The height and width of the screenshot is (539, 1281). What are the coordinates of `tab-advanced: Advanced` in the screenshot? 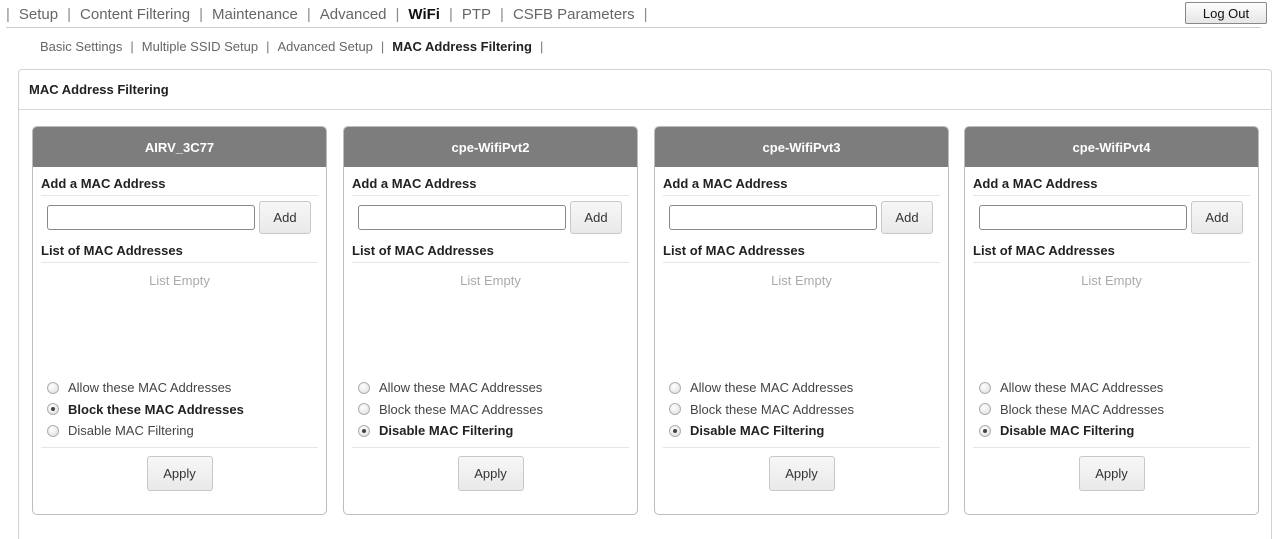 It's located at (353, 14).